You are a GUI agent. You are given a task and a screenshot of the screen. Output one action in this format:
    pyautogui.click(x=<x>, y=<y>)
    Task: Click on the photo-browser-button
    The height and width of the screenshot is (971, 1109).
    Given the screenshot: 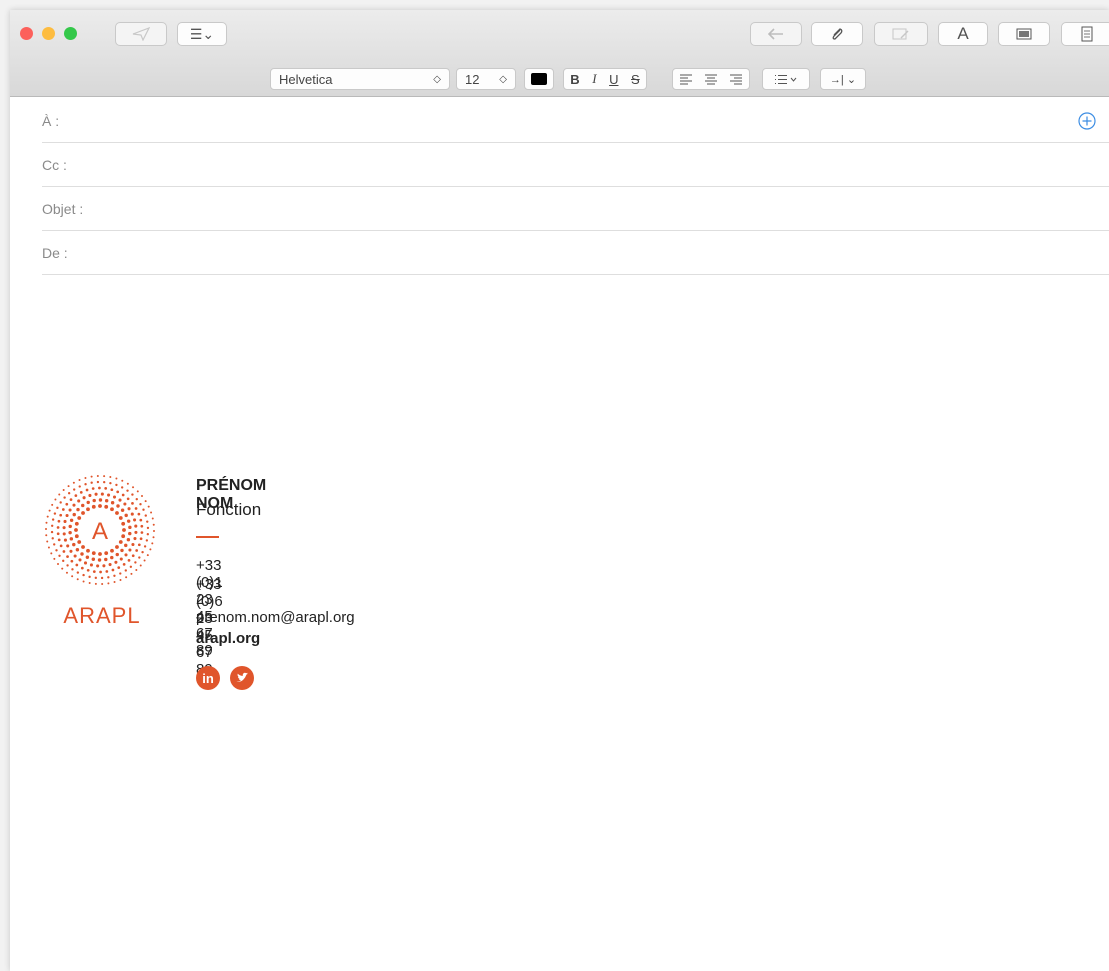 What is the action you would take?
    pyautogui.click(x=1024, y=34)
    